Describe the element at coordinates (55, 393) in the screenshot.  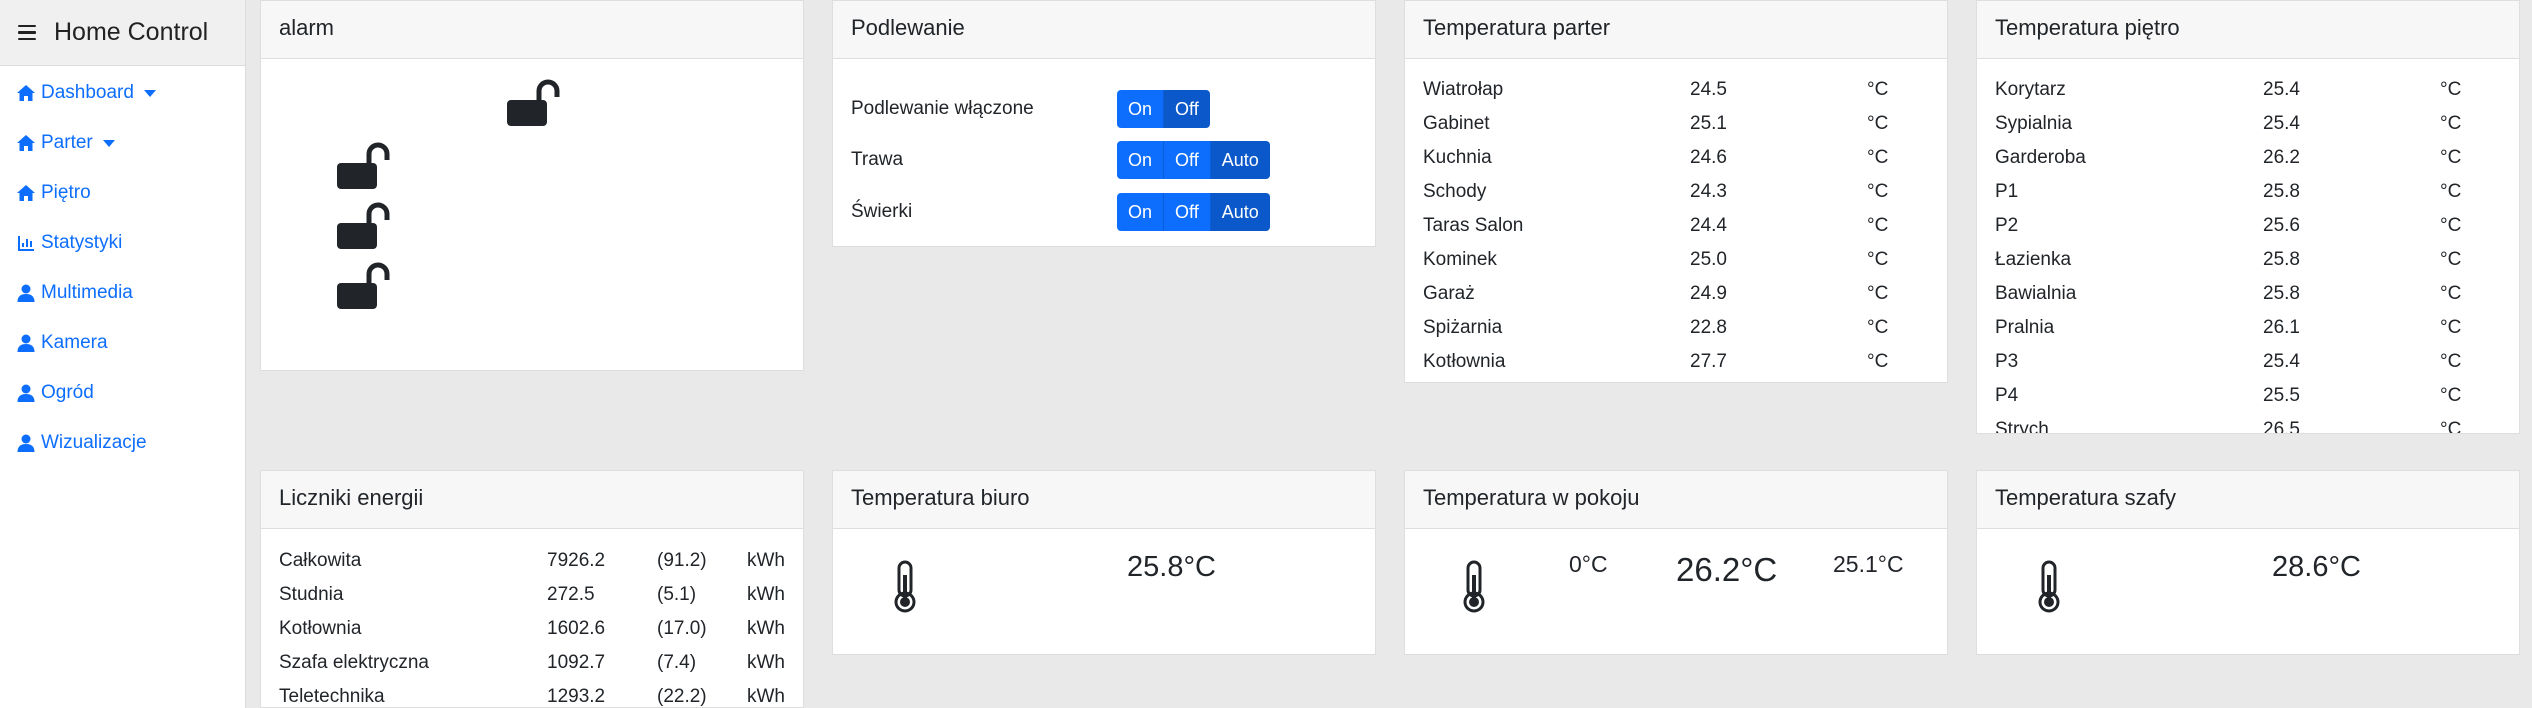
I see `sidebar-item-ogrod: Ogród` at that location.